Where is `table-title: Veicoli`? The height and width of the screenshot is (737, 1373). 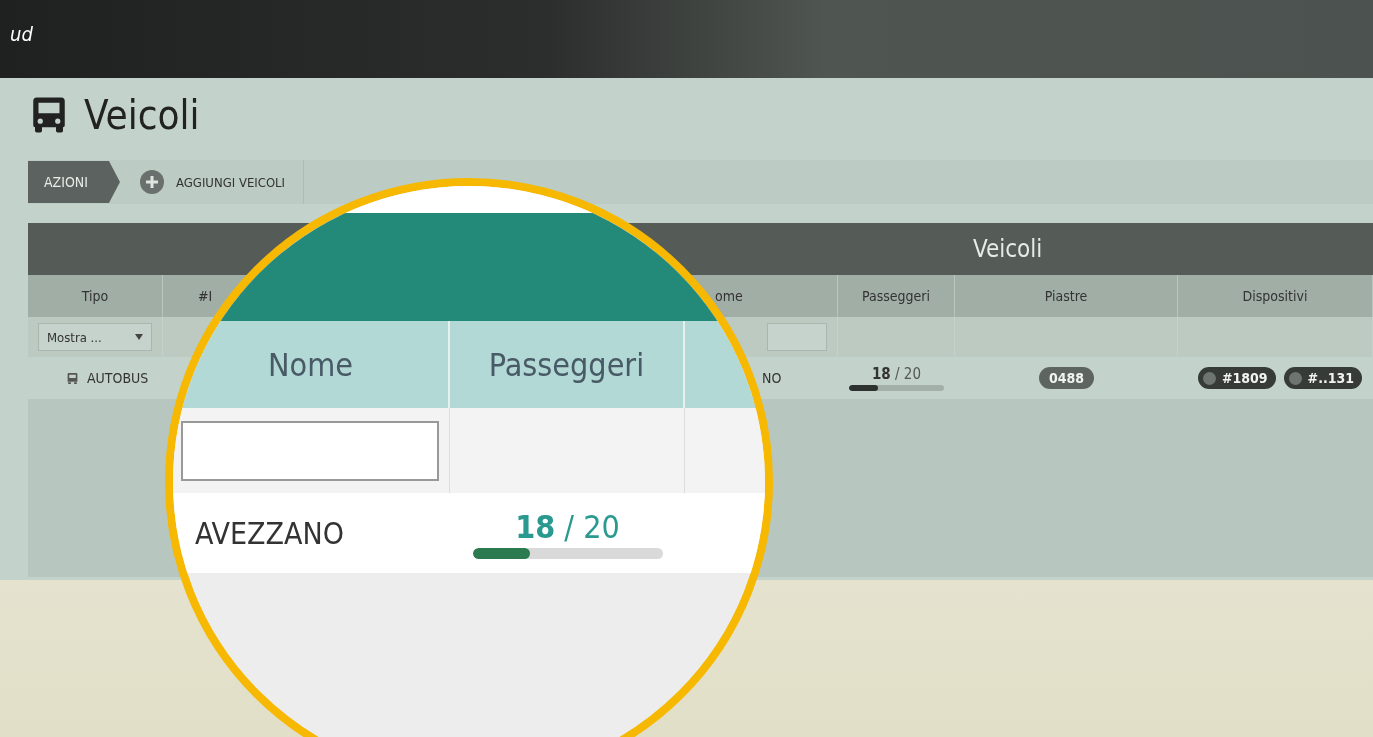 table-title: Veicoli is located at coordinates (1008, 249).